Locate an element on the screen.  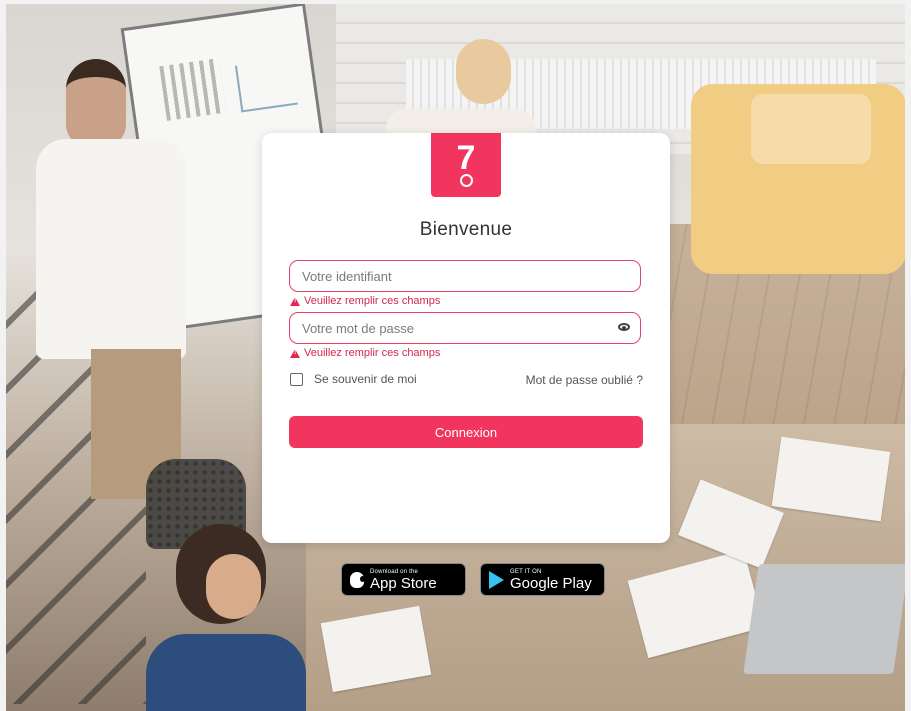
seated-woman is located at coordinates (231, 617).